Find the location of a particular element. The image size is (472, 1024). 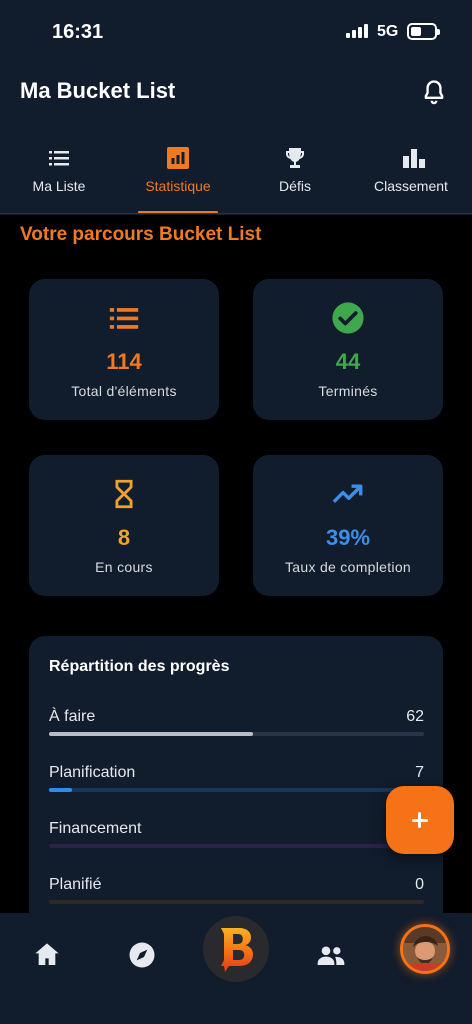

status-bar: 16:31 5G is located at coordinates (236, 31).